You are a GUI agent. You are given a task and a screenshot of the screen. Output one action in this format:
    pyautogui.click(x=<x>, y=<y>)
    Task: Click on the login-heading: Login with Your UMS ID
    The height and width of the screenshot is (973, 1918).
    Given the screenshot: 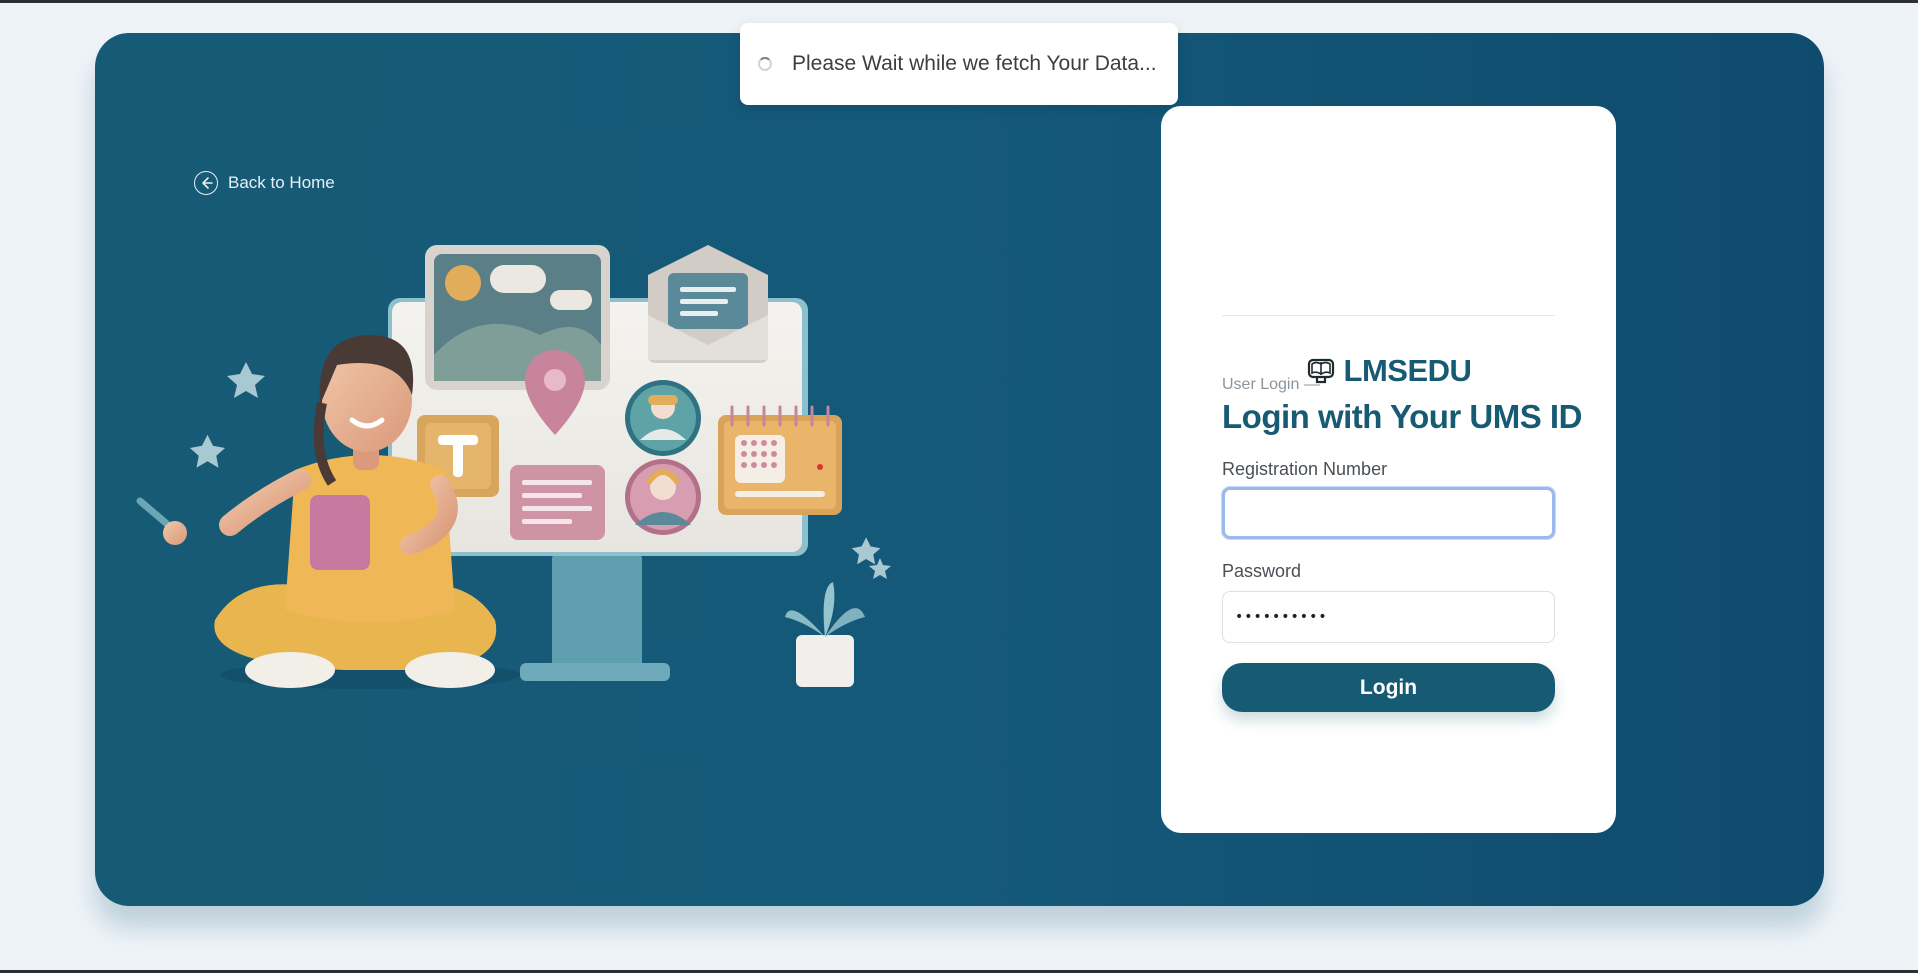 What is the action you would take?
    pyautogui.click(x=1402, y=416)
    